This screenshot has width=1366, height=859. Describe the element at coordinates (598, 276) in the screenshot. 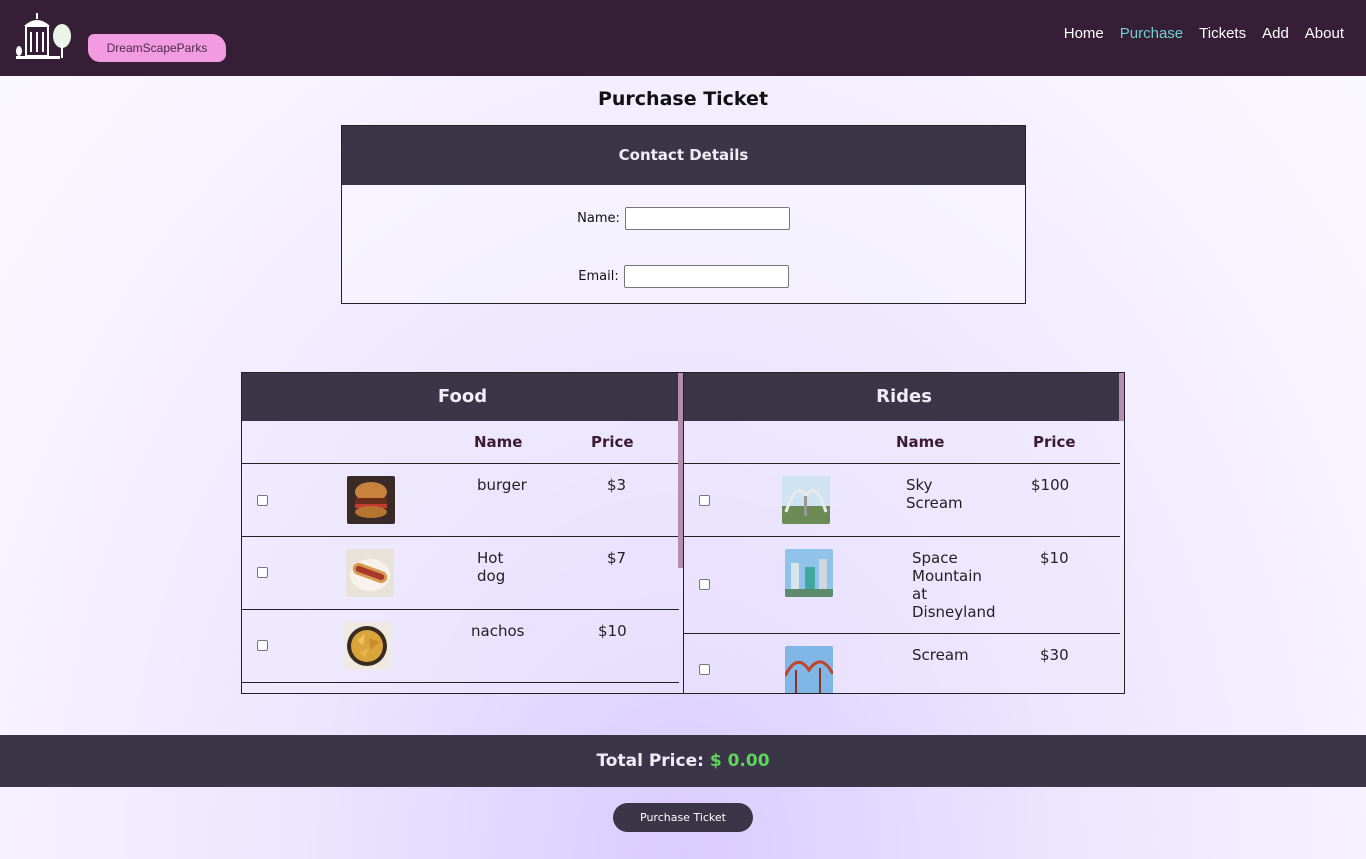

I see `email-label: Email:` at that location.